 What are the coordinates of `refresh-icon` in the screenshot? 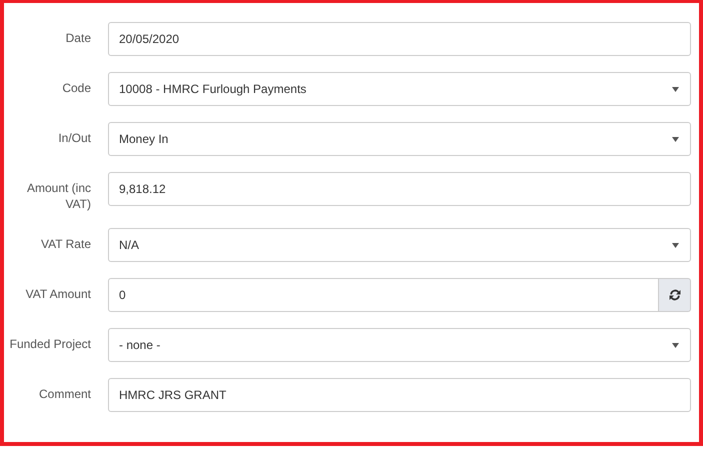 It's located at (675, 295).